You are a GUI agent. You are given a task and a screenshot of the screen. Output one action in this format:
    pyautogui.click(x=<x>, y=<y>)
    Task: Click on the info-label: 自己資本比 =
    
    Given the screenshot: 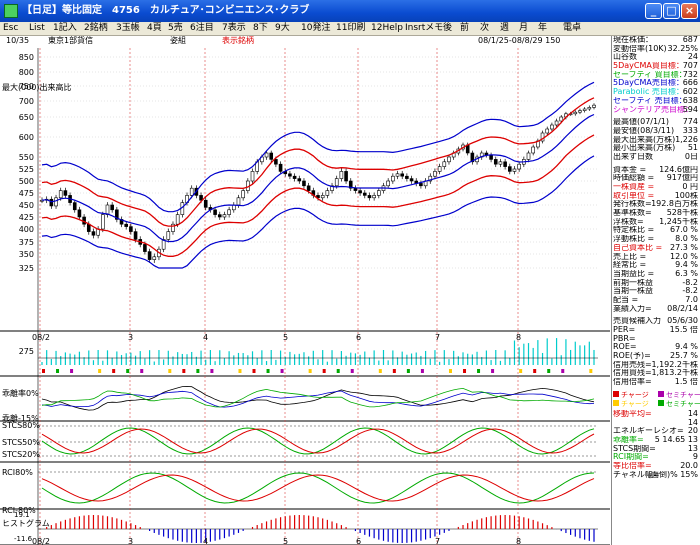 What is the action you would take?
    pyautogui.click(x=638, y=247)
    